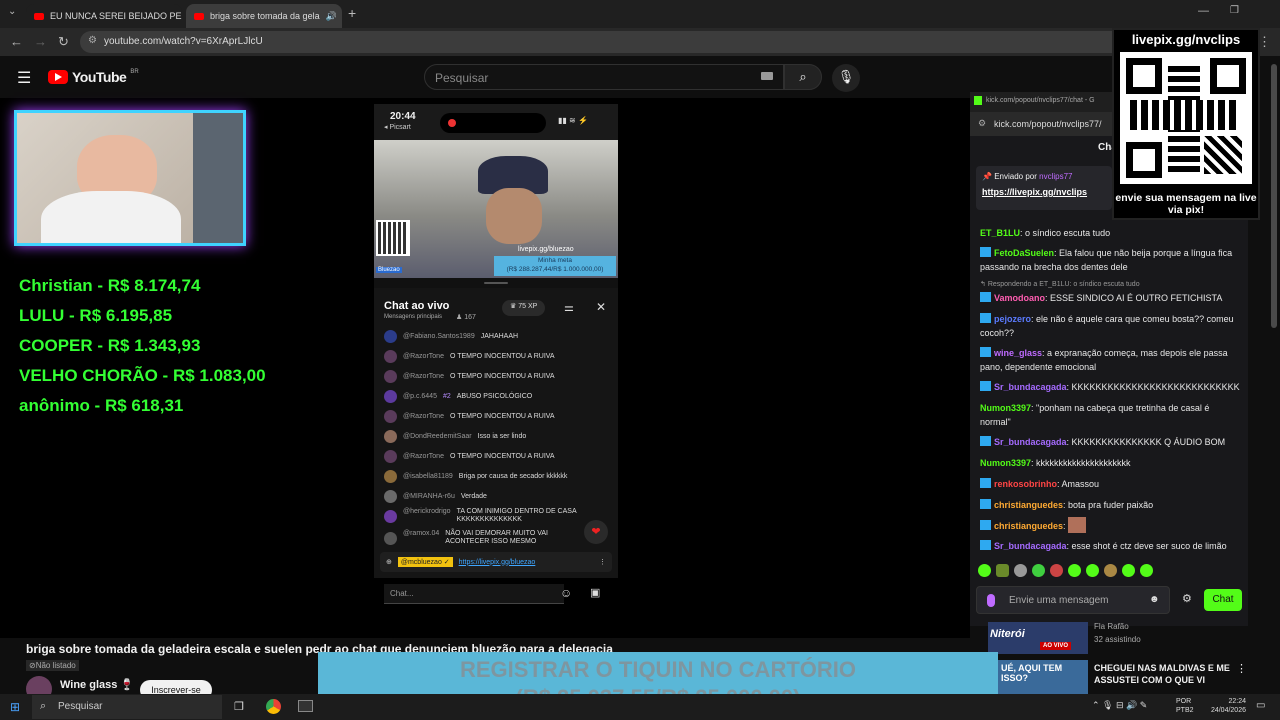 The width and height of the screenshot is (1280, 720). Describe the element at coordinates (604, 77) in the screenshot. I see `search-input: Pesquisar` at that location.